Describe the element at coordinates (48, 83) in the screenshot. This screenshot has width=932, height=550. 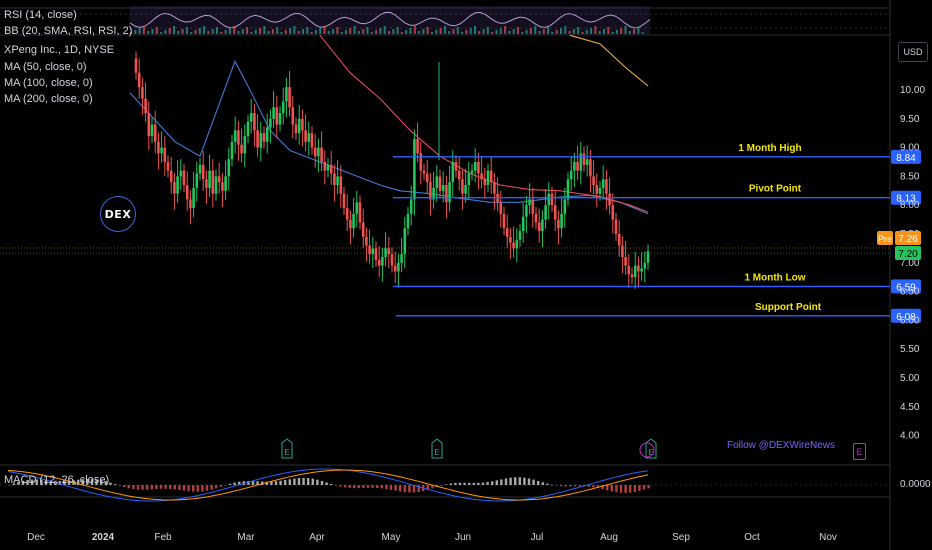
I see `ma100-label: MA (100, close, 0)` at that location.